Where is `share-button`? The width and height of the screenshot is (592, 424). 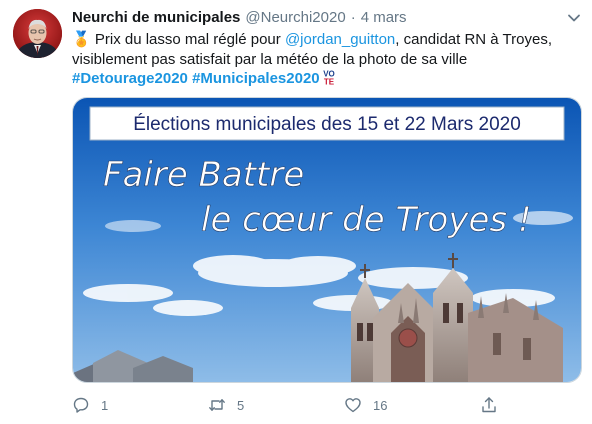 share-button is located at coordinates (489, 405).